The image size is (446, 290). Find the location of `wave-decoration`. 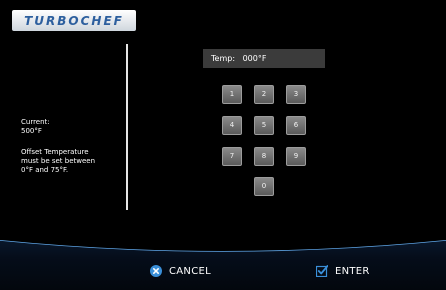

wave-decoration is located at coordinates (223, 244).